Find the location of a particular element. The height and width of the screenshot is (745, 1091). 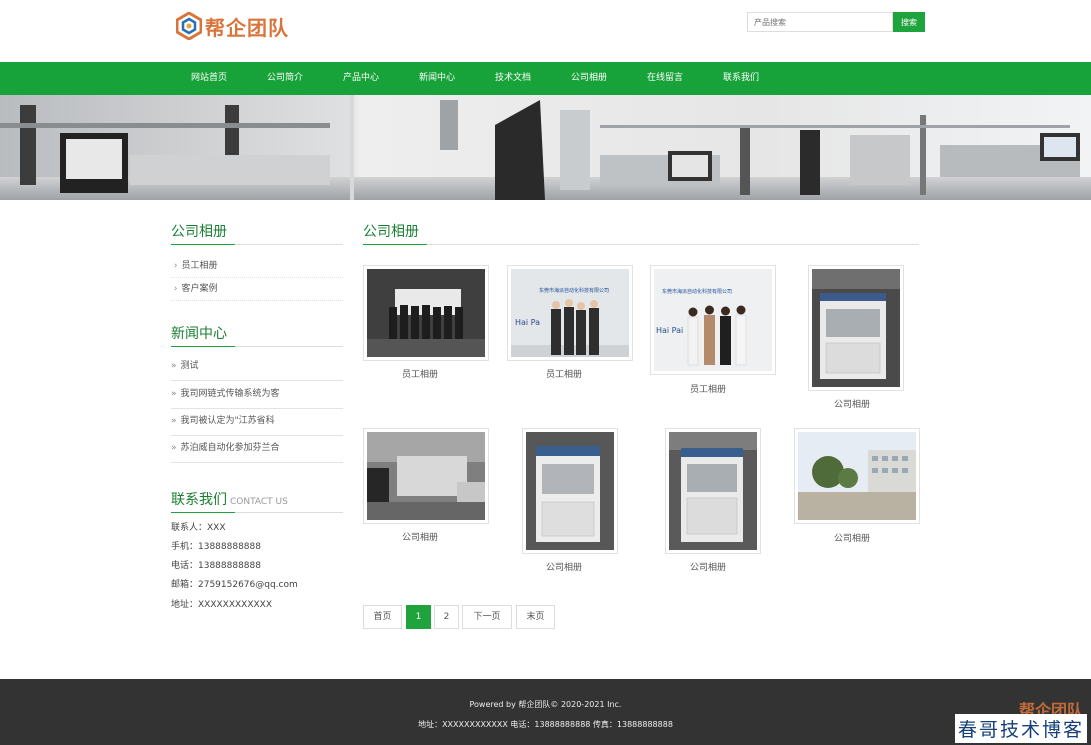

svg-text: Hai Pai is located at coordinates (669, 330).